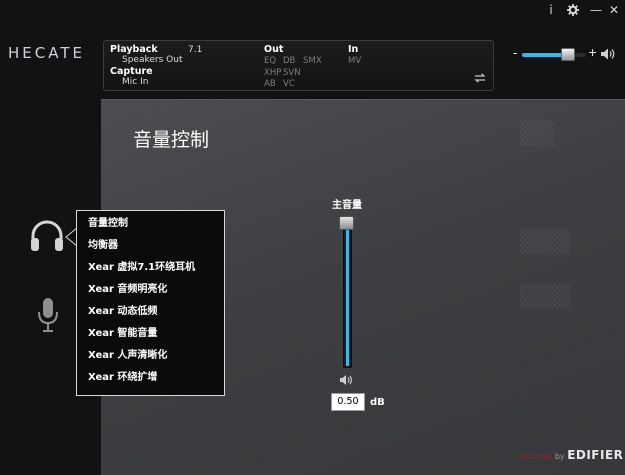 Image resolution: width=625 pixels, height=475 pixels. What do you see at coordinates (131, 71) in the screenshot?
I see `capture-label: Capture` at bounding box center [131, 71].